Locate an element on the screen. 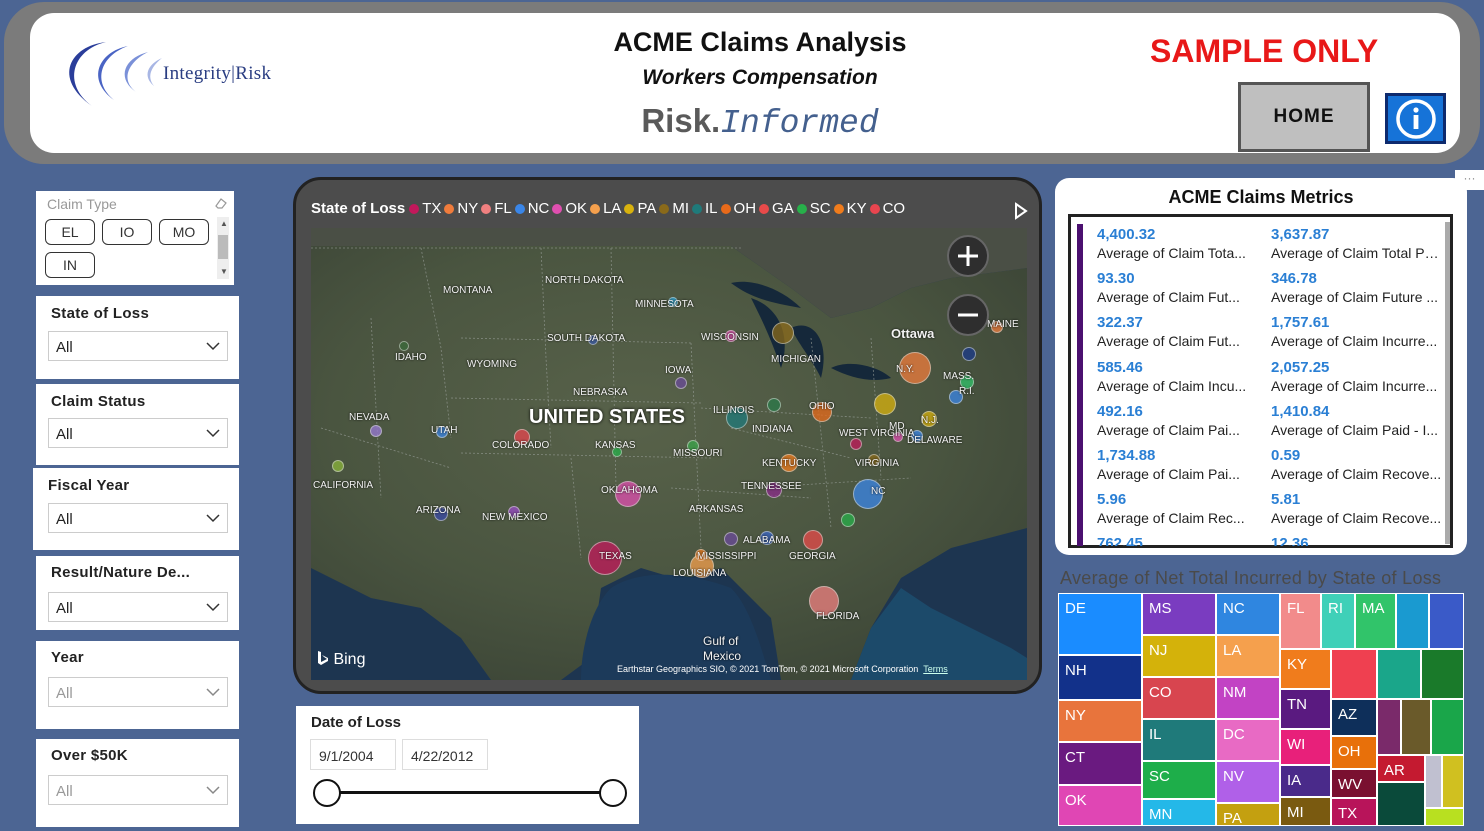 The height and width of the screenshot is (831, 1484). treemap-cell: IL is located at coordinates (1179, 740).